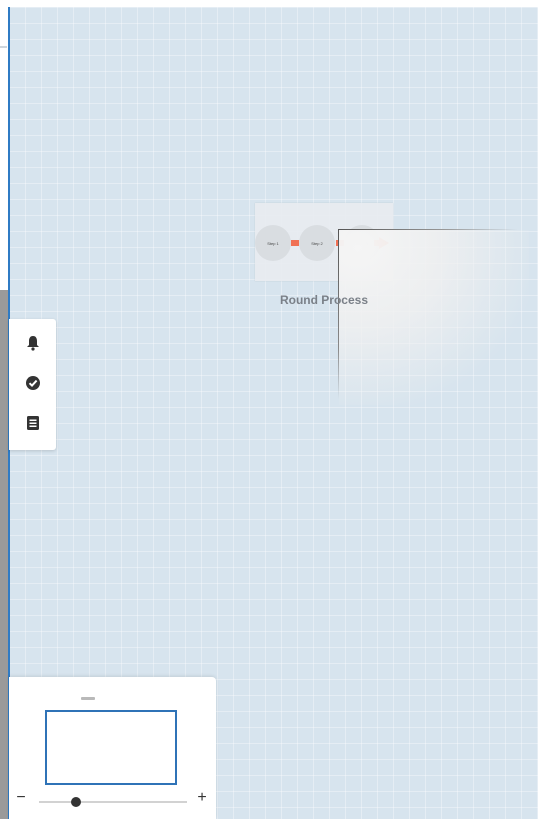  What do you see at coordinates (269, 3) in the screenshot?
I see `top-strip` at bounding box center [269, 3].